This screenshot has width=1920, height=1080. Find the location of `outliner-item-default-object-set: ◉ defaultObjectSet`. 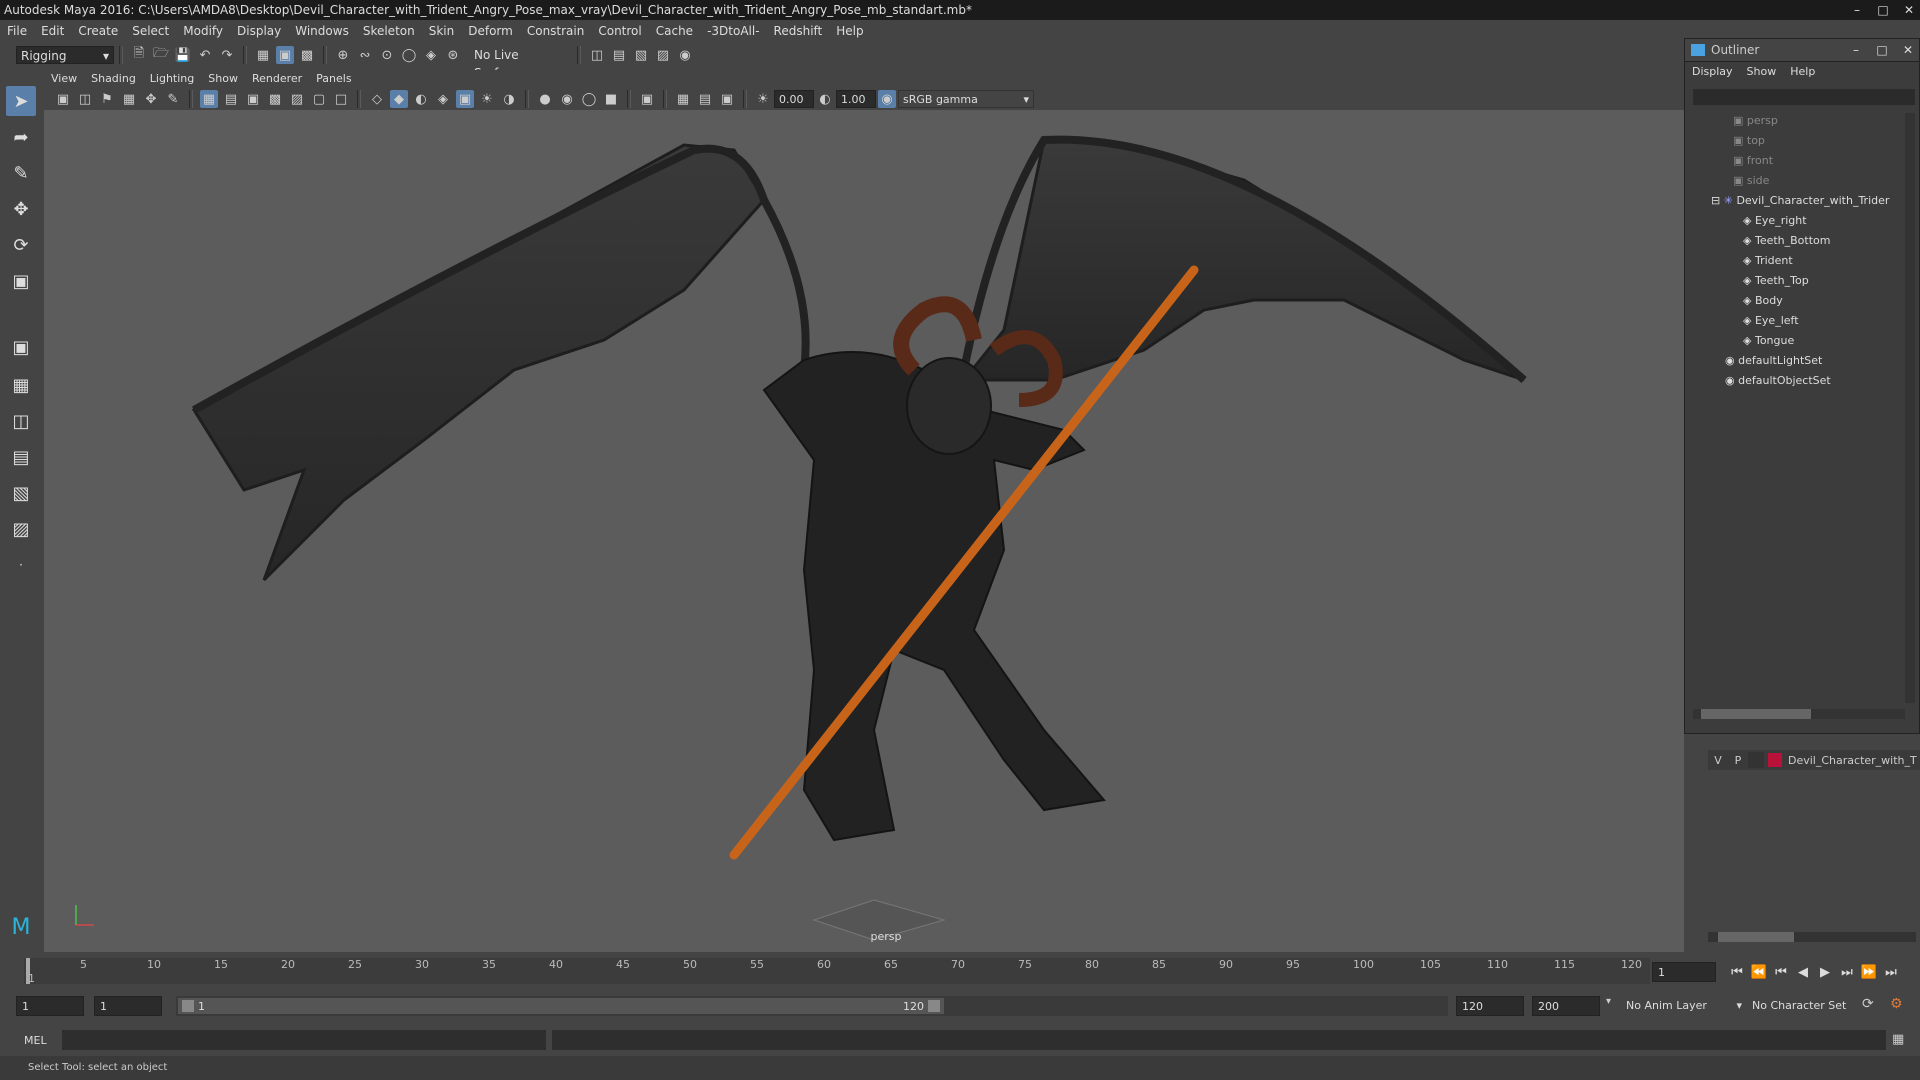

outliner-item-default-object-set: ◉ defaultObjectSet is located at coordinates (1778, 381).